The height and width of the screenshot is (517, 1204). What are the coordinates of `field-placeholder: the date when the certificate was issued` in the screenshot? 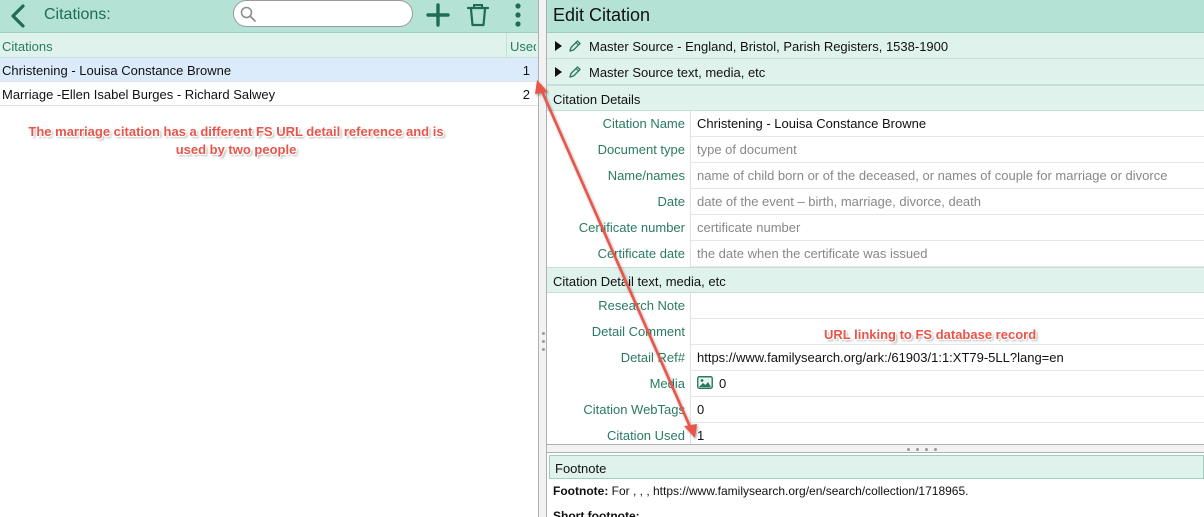 It's located at (812, 253).